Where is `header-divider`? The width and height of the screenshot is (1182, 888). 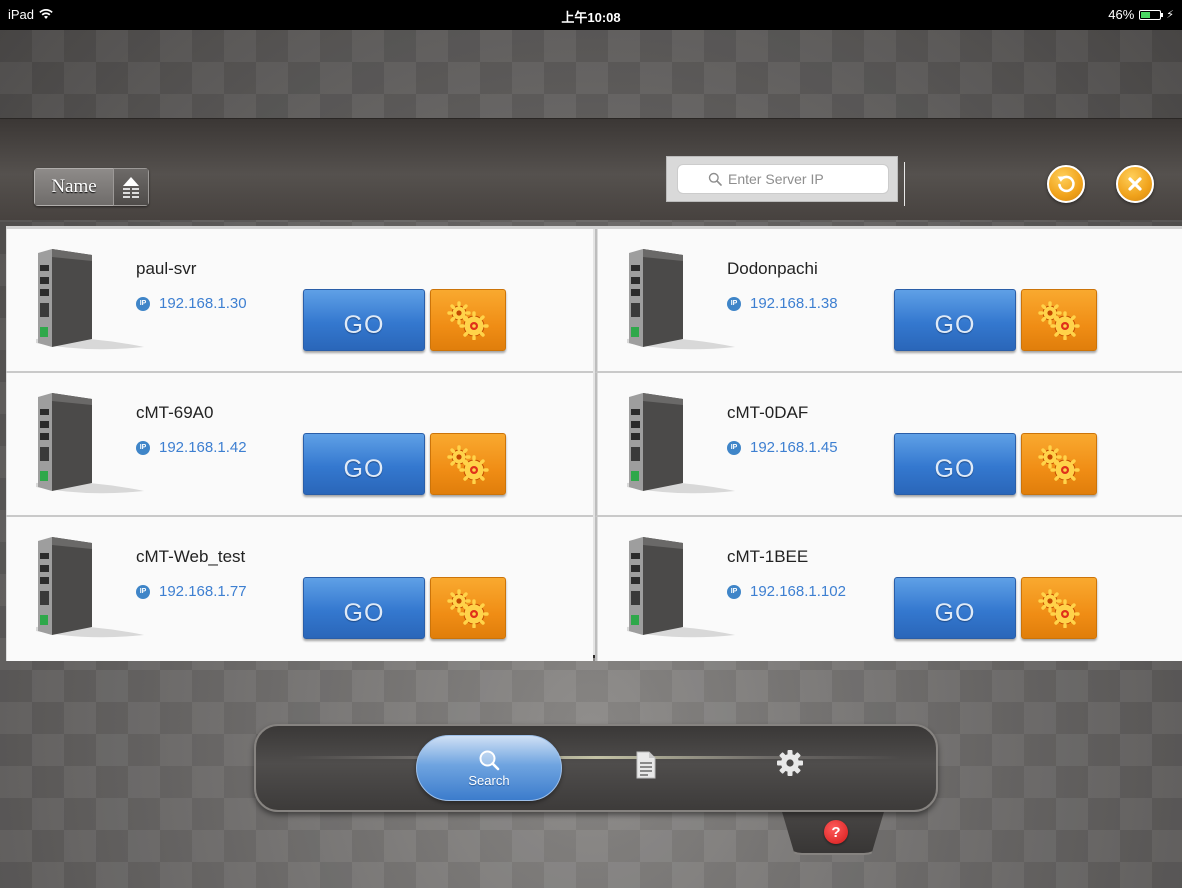 header-divider is located at coordinates (904, 184).